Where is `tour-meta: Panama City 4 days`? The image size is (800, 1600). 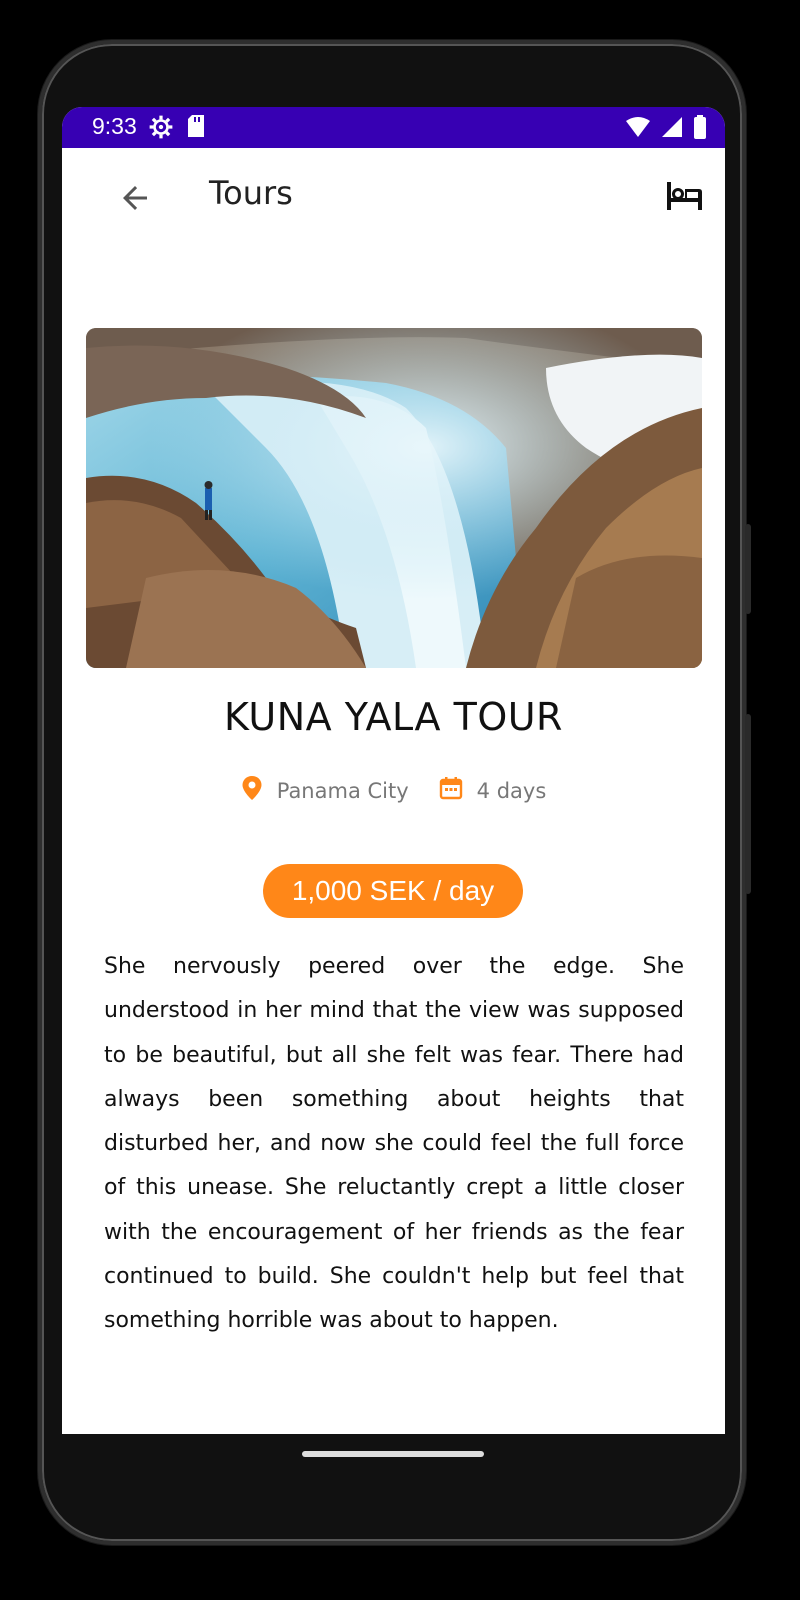 tour-meta: Panama City 4 days is located at coordinates (393, 790).